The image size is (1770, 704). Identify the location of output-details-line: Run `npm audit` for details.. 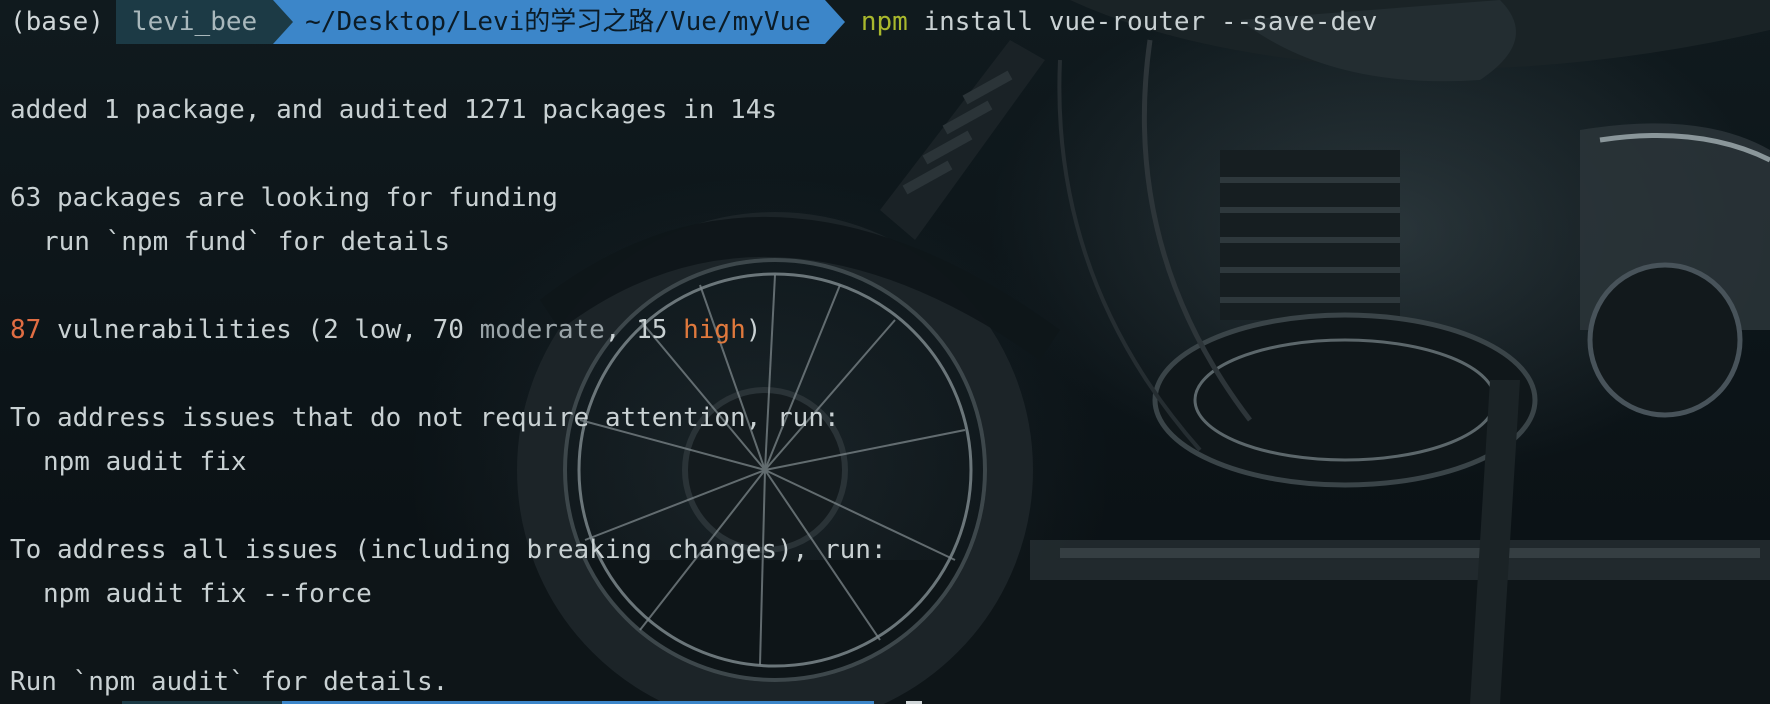
(229, 682).